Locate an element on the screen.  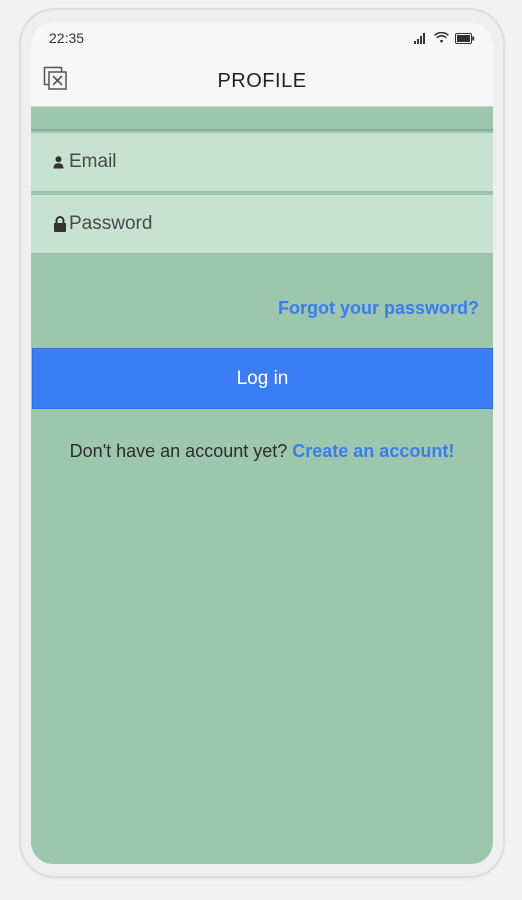
forgot-password-link: Forgot your password? is located at coordinates (378, 308).